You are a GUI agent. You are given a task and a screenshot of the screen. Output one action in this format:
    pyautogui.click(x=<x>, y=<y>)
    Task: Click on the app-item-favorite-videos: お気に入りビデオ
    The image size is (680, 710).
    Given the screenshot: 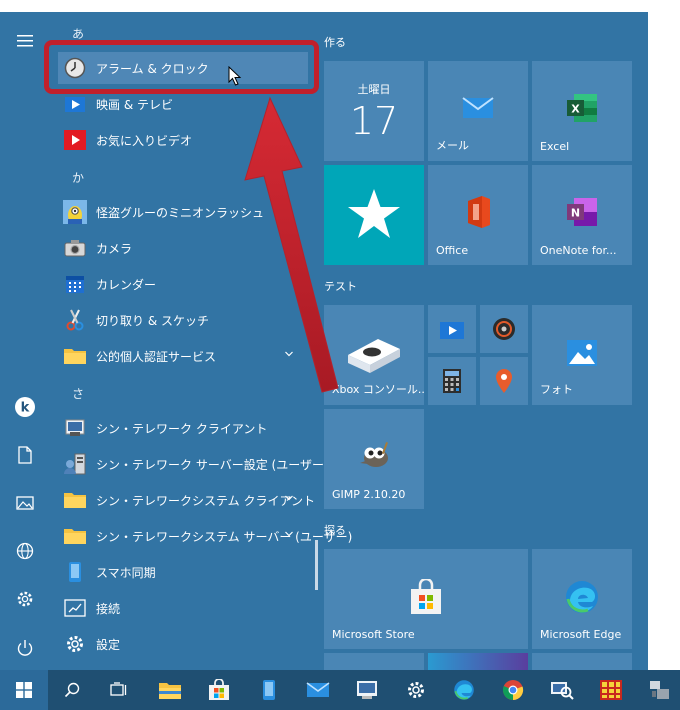 What is the action you would take?
    pyautogui.click(x=183, y=140)
    